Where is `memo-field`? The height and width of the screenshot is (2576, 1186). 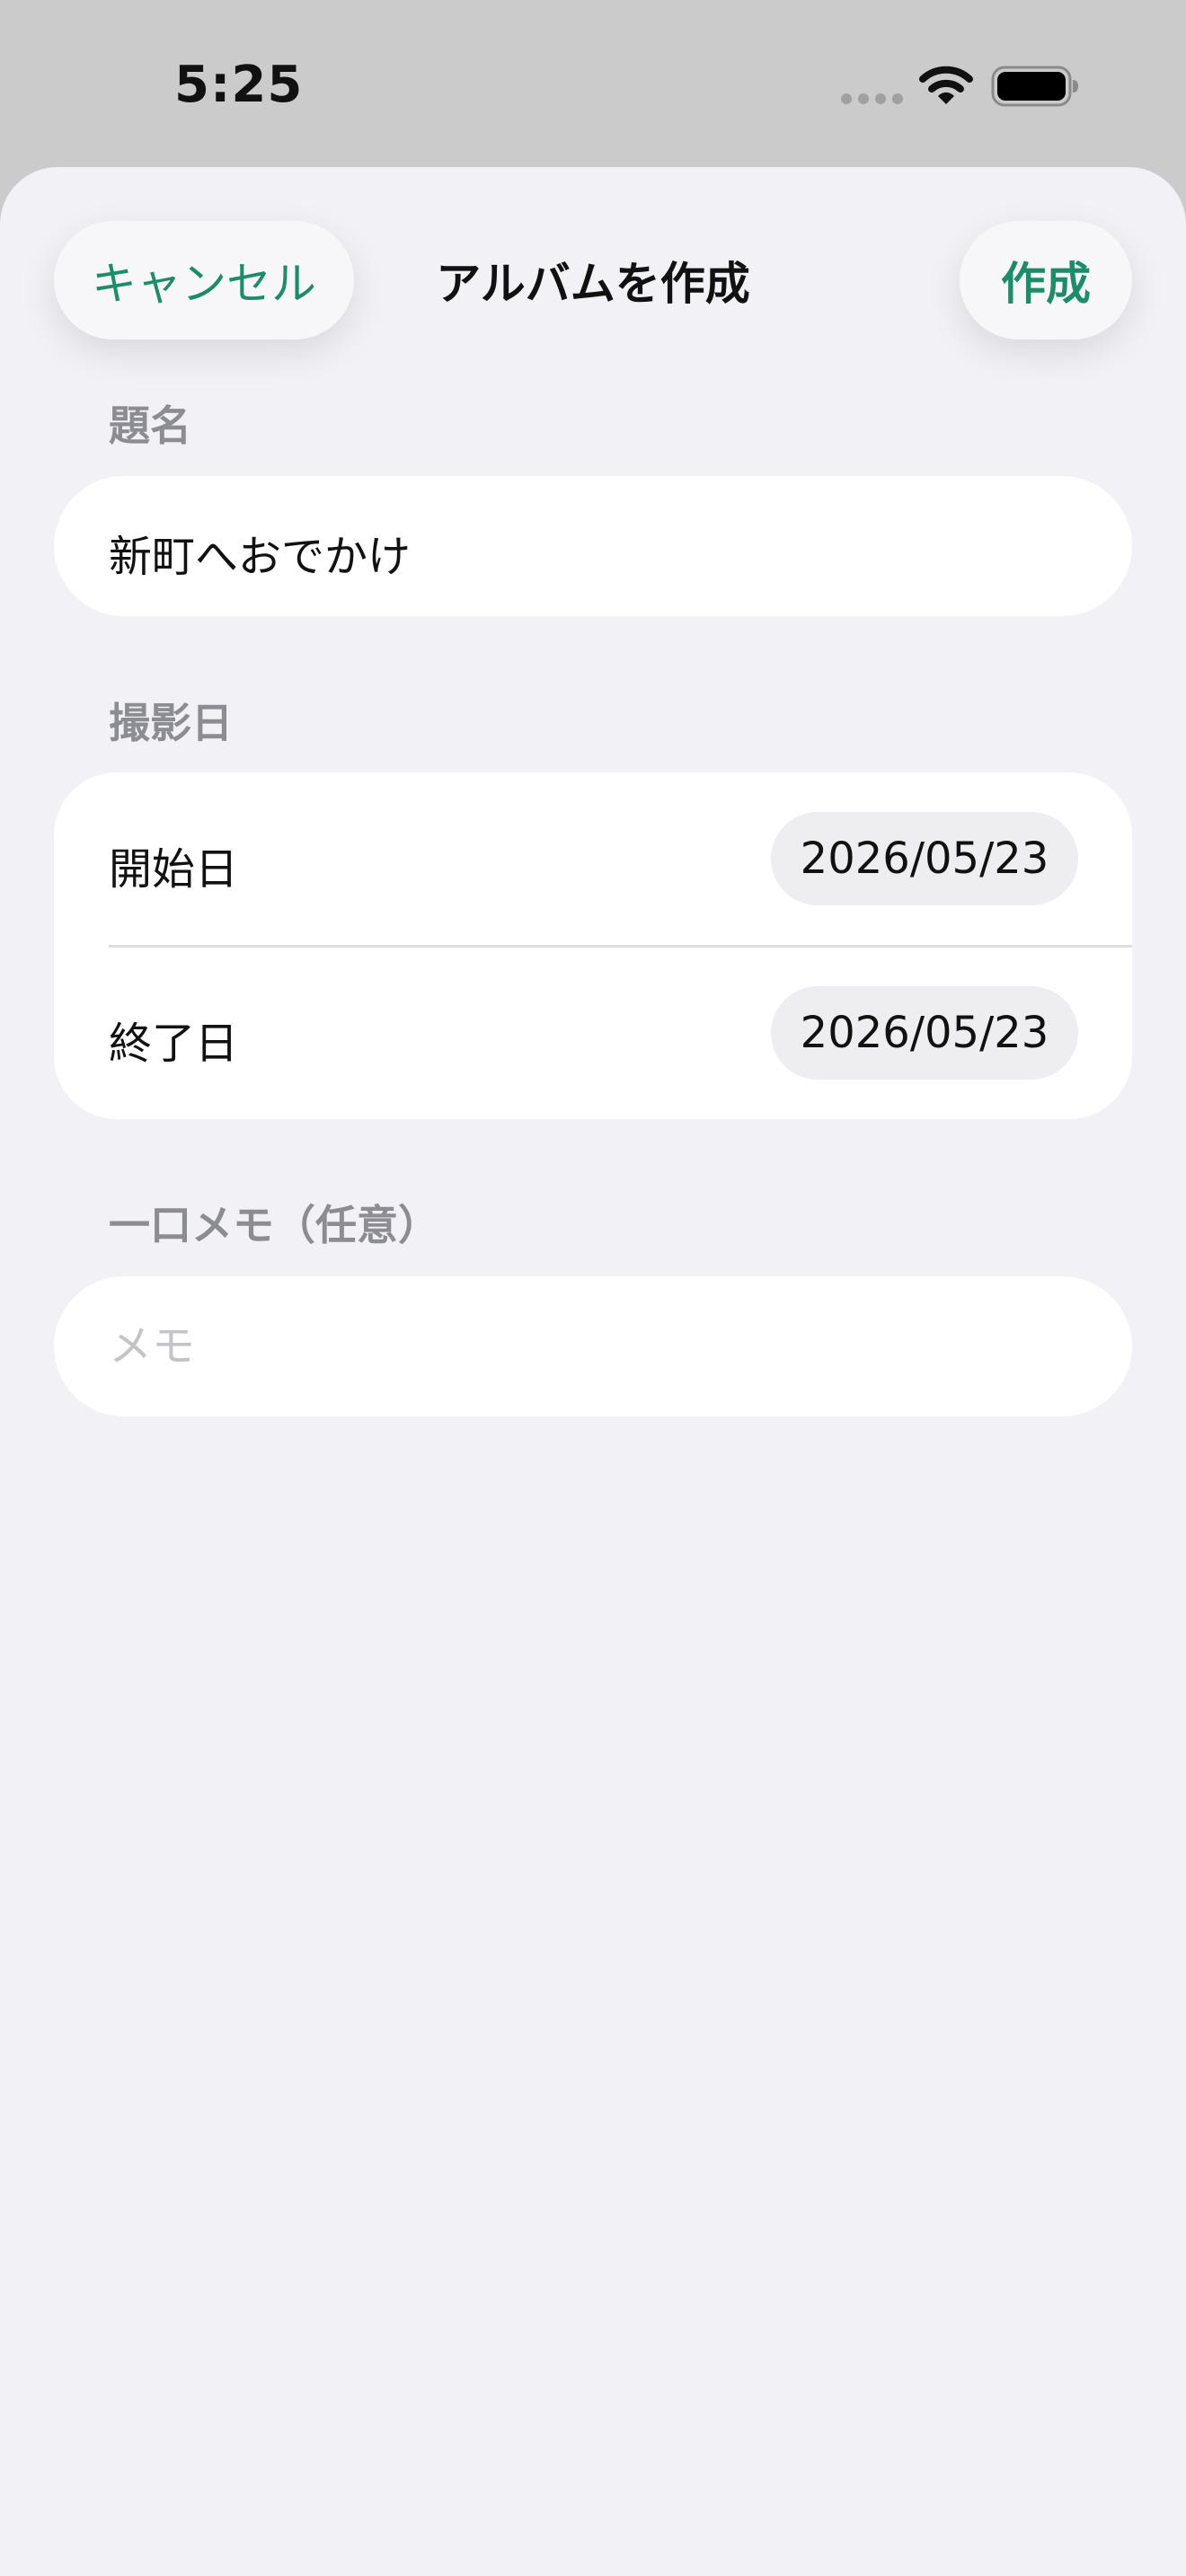
memo-field is located at coordinates (593, 1346).